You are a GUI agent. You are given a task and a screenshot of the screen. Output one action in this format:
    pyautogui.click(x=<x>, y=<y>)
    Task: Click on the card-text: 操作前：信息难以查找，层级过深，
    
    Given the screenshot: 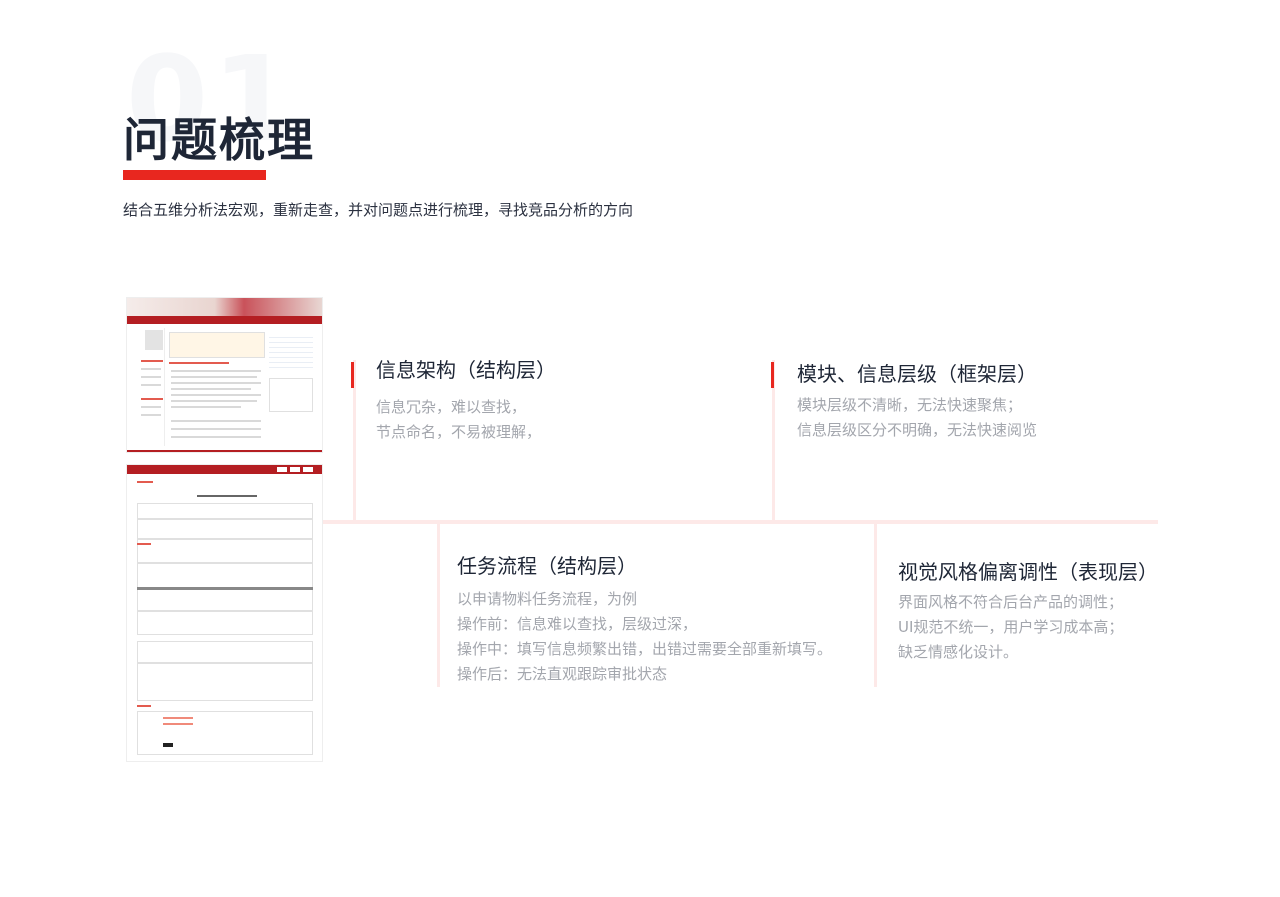 What is the action you would take?
    pyautogui.click(x=577, y=624)
    